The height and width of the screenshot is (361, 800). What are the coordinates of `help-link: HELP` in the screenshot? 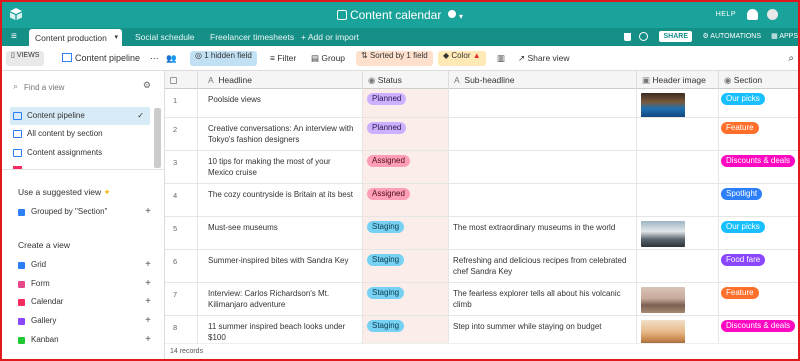 It's located at (726, 14).